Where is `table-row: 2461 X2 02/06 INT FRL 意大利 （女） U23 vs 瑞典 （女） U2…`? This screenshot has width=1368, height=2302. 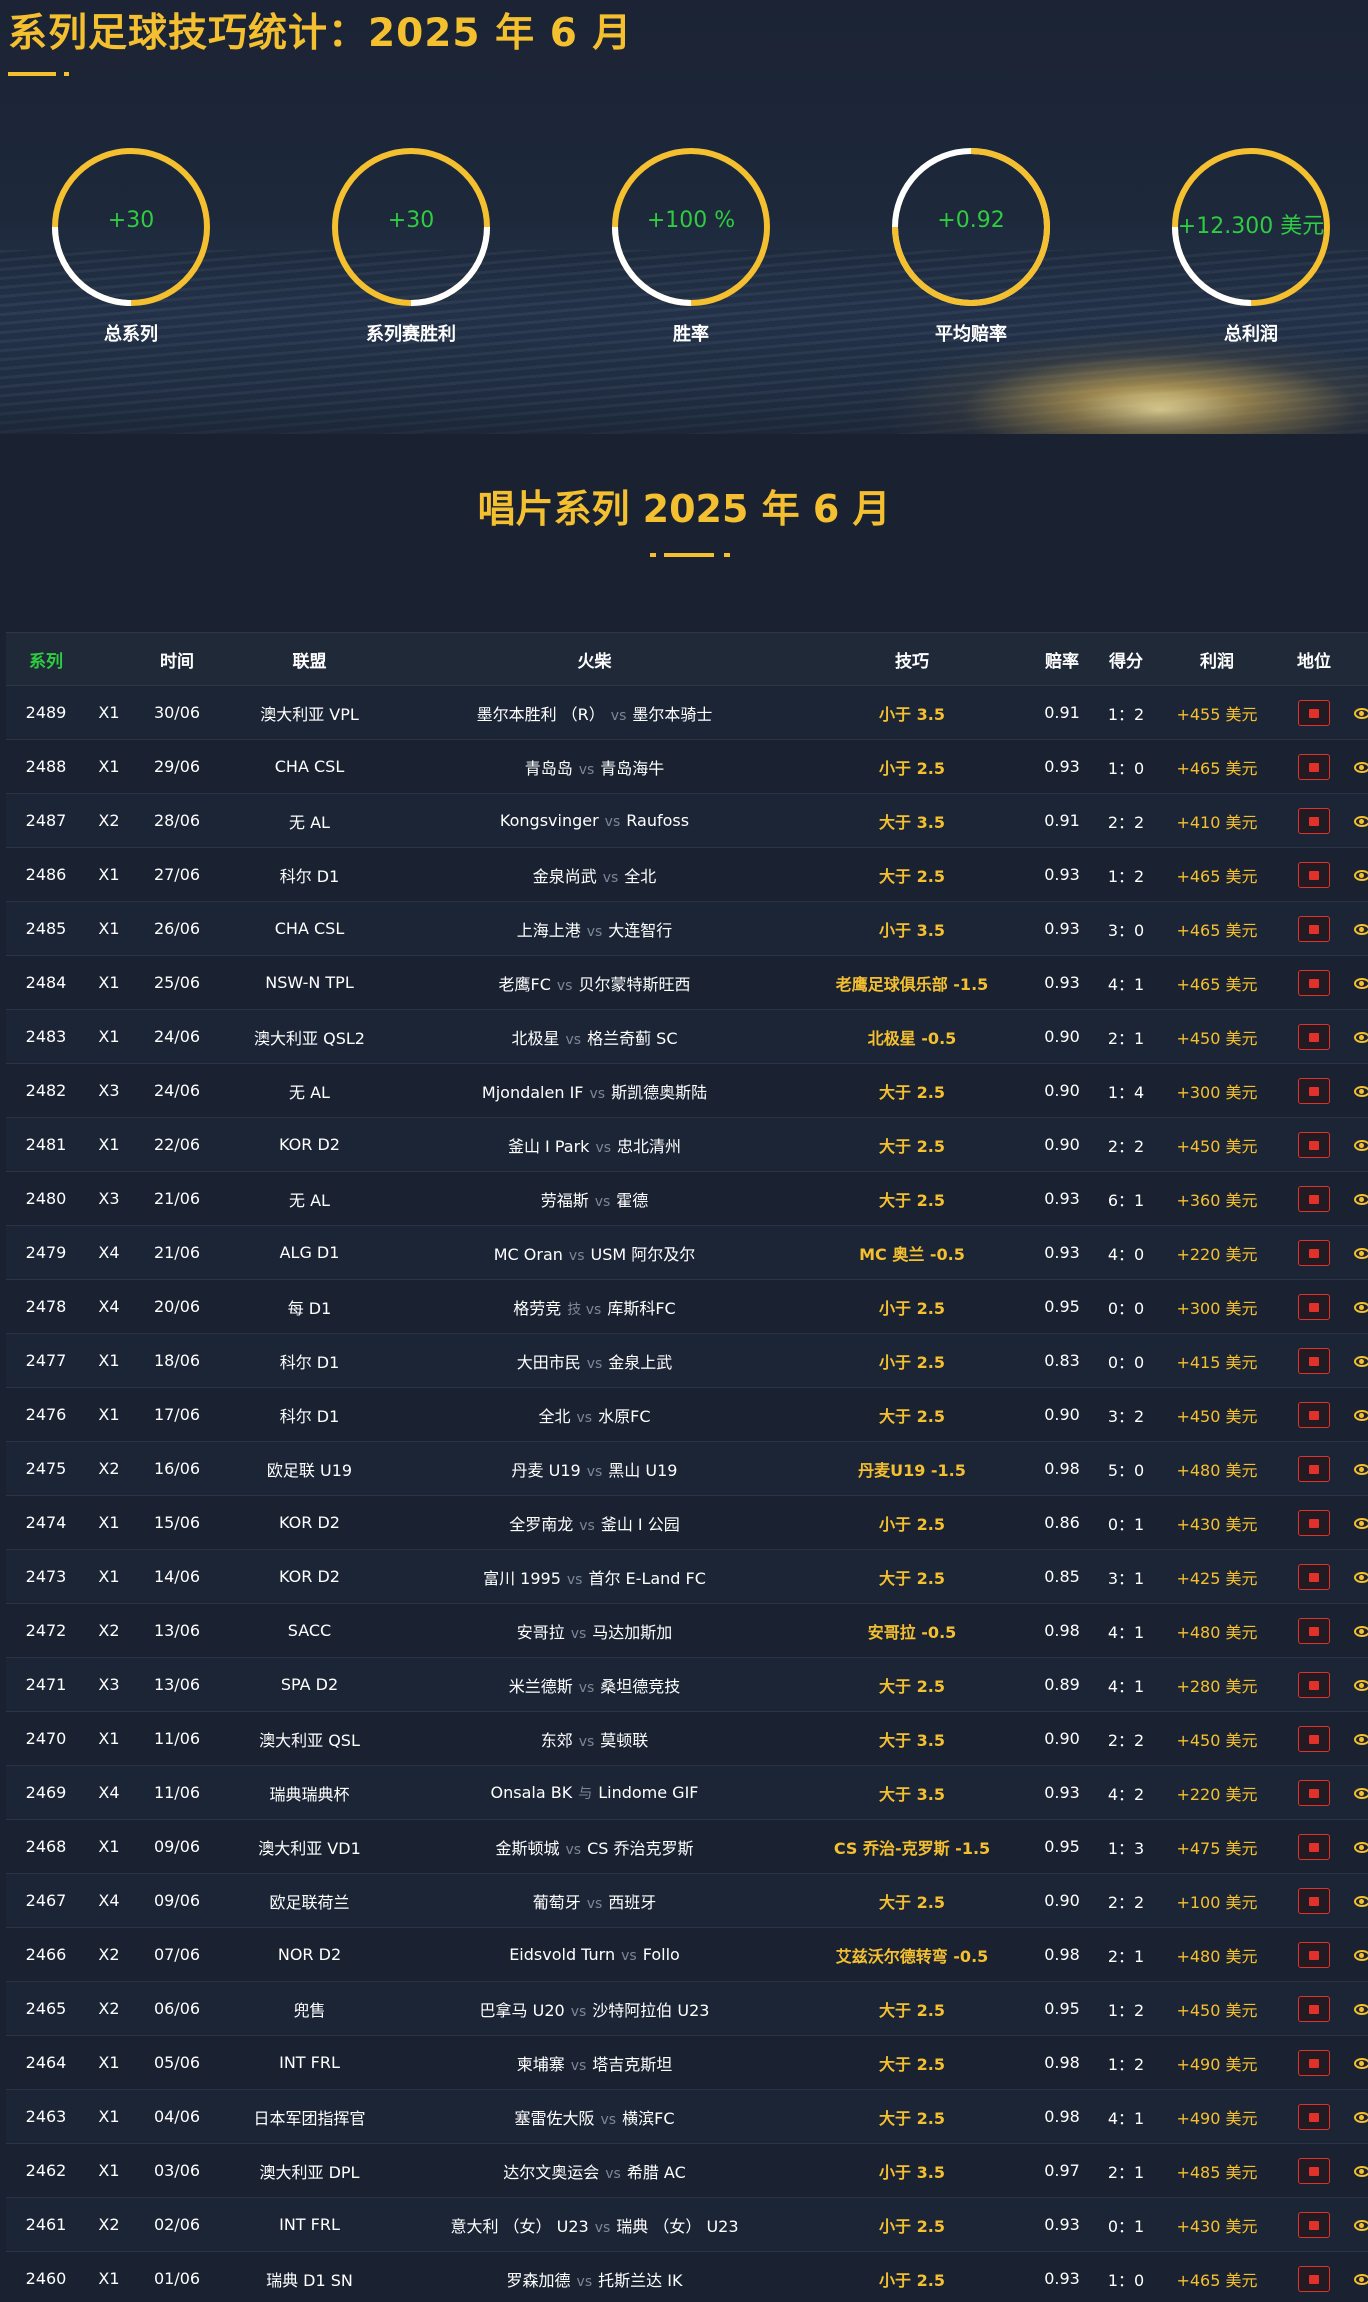 table-row: 2461 X2 02/06 INT FRL 意大利 （女） U23 vs 瑞典 （女） U2… is located at coordinates (687, 2225).